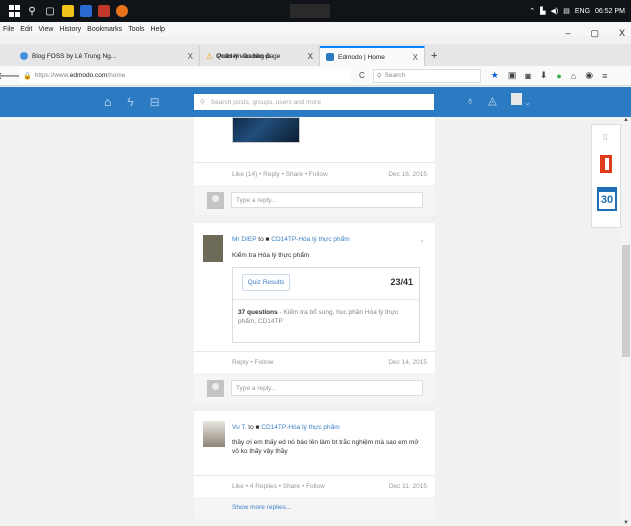 The height and width of the screenshot is (526, 631). I want to click on profile-menu: ⌄, so click(520, 100).